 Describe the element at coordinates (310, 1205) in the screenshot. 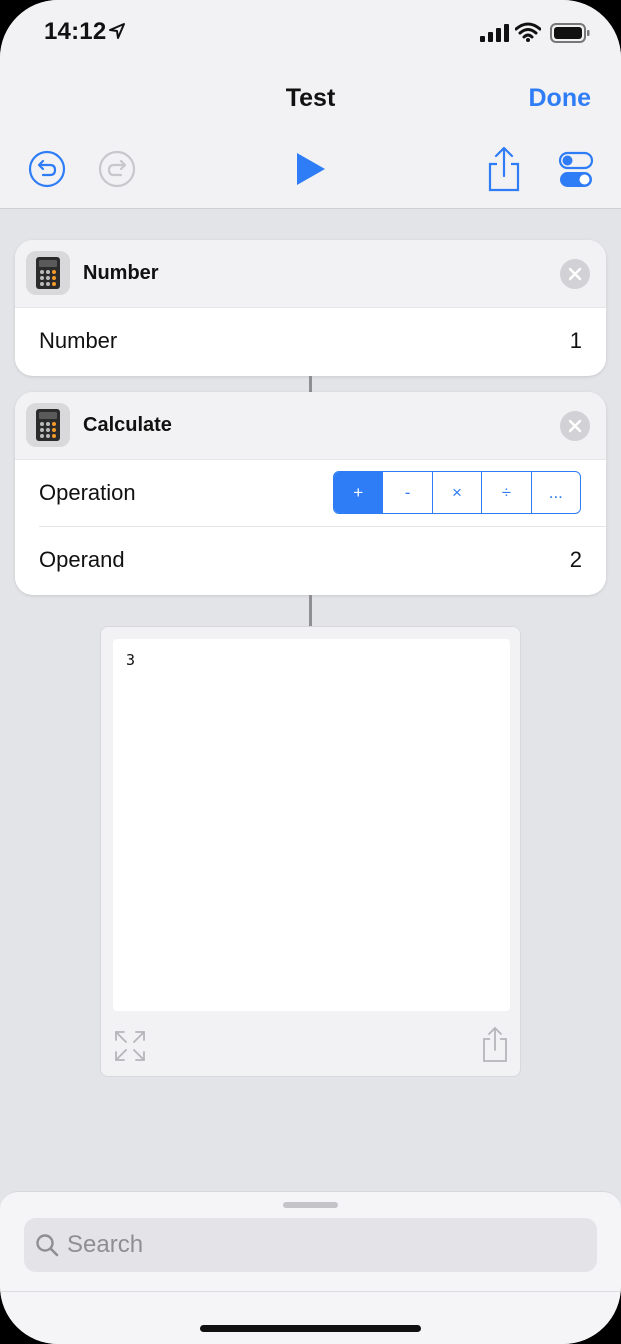

I see `sheet-grabber` at that location.